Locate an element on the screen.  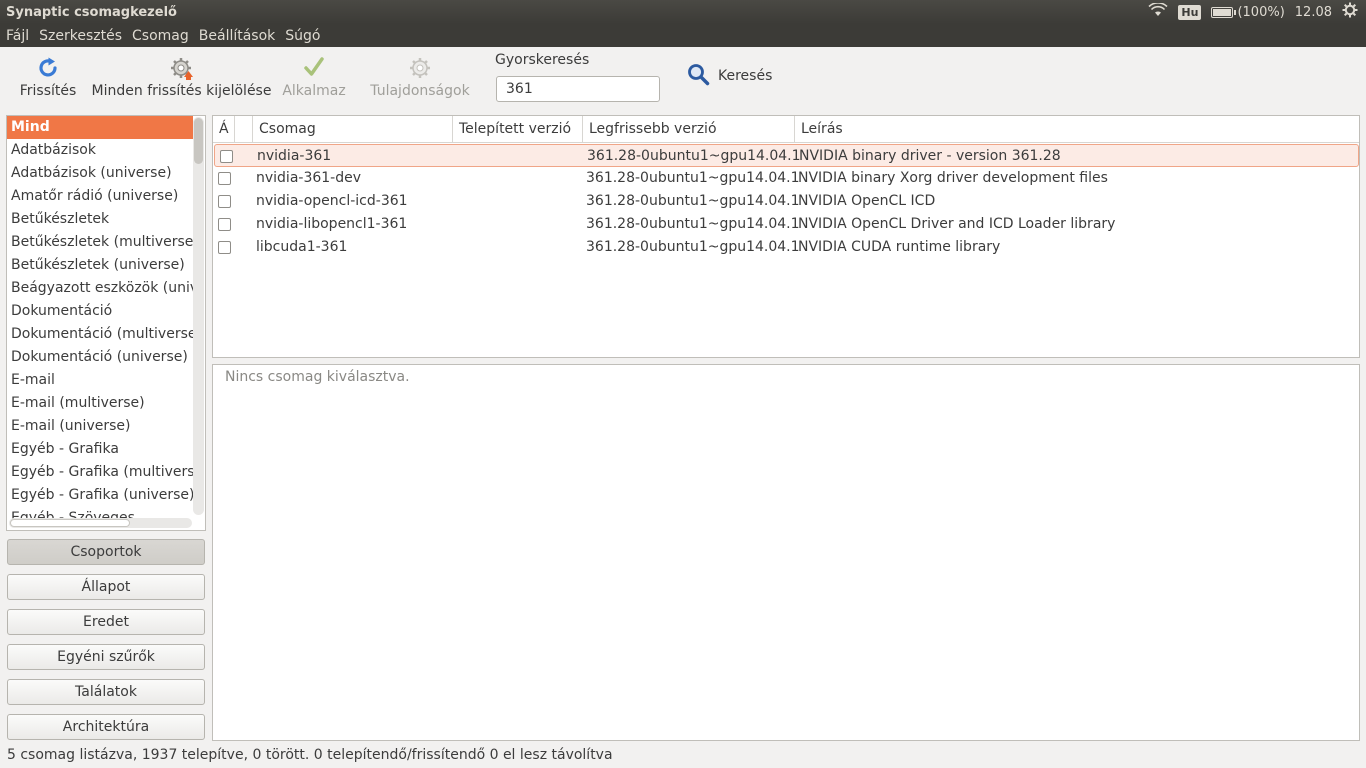
gear-upgrade-icon is located at coordinates (182, 71).